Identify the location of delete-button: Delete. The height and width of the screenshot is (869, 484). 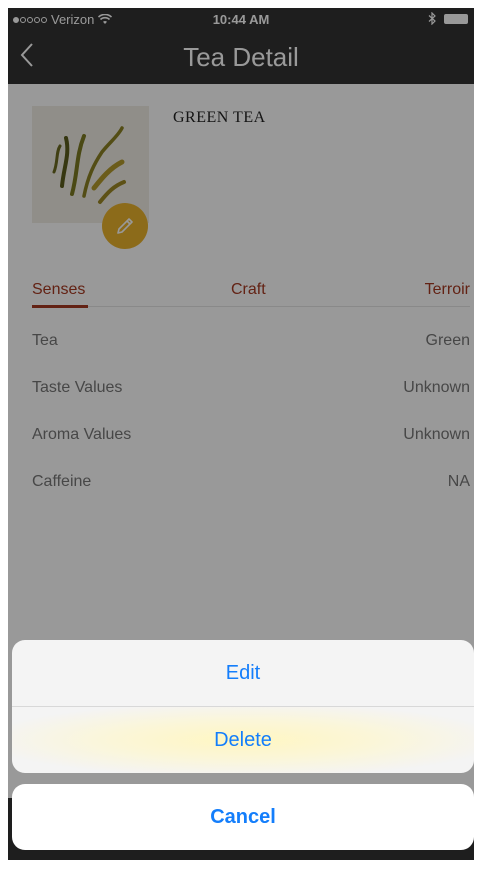
(243, 740).